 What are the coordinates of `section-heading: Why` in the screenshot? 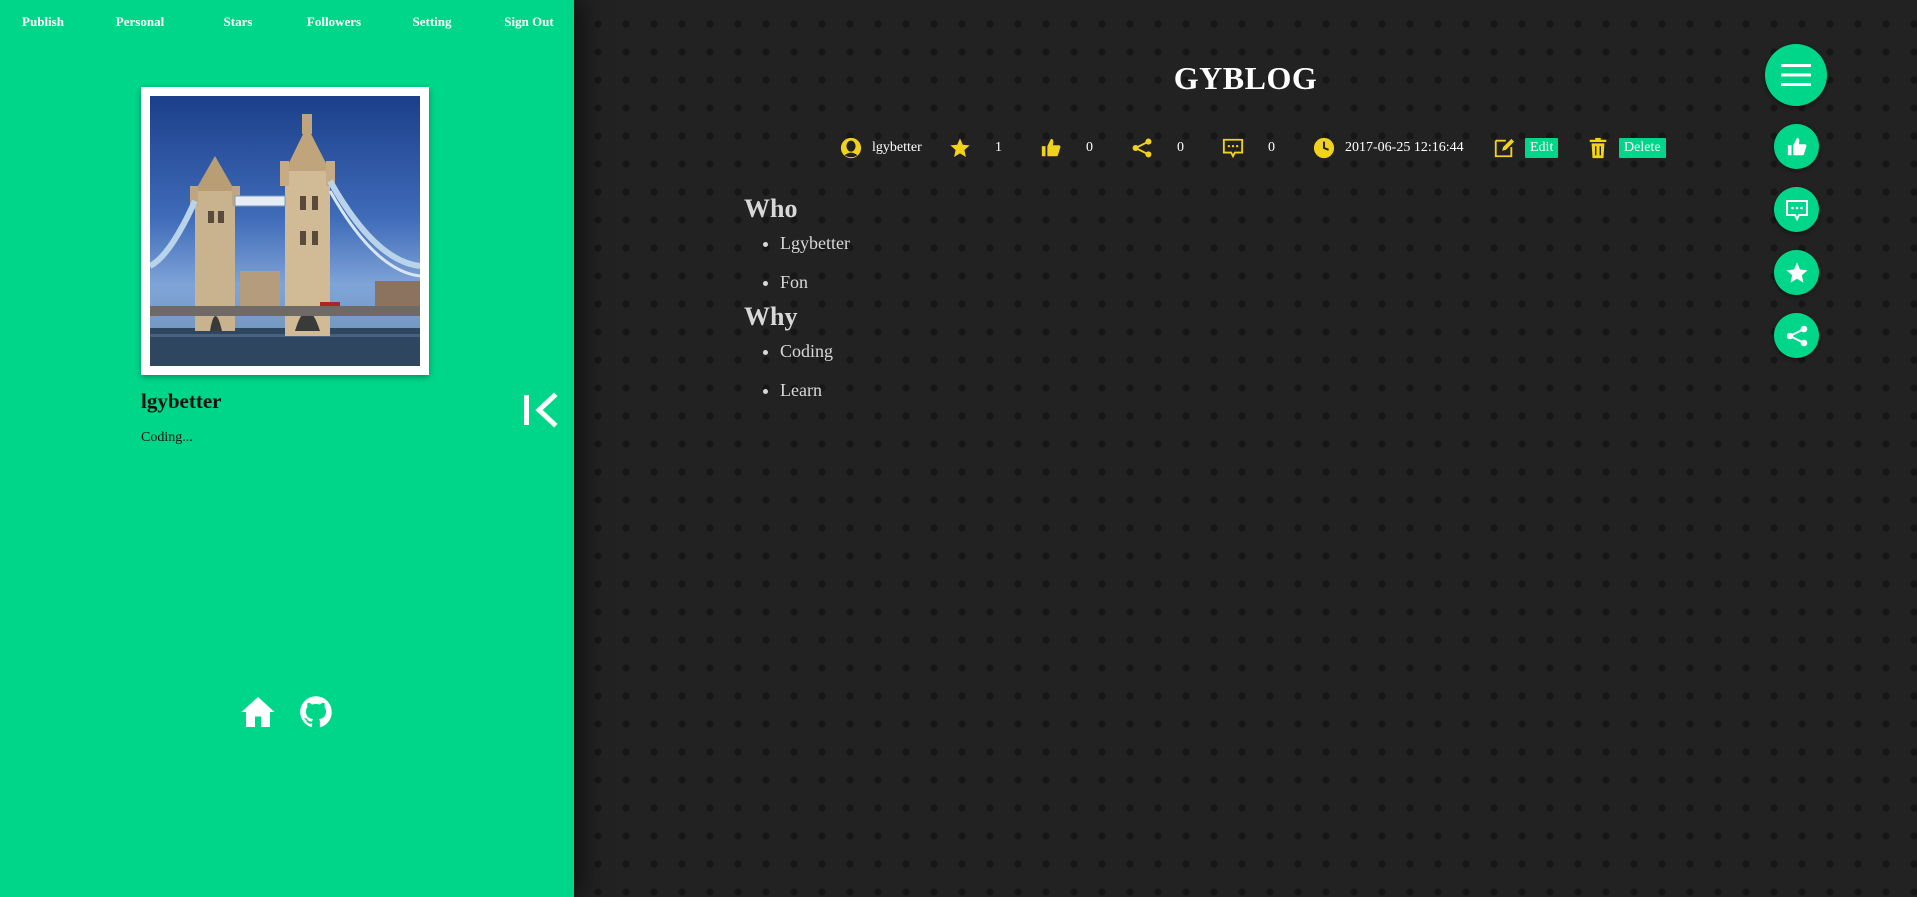 It's located at (771, 316).